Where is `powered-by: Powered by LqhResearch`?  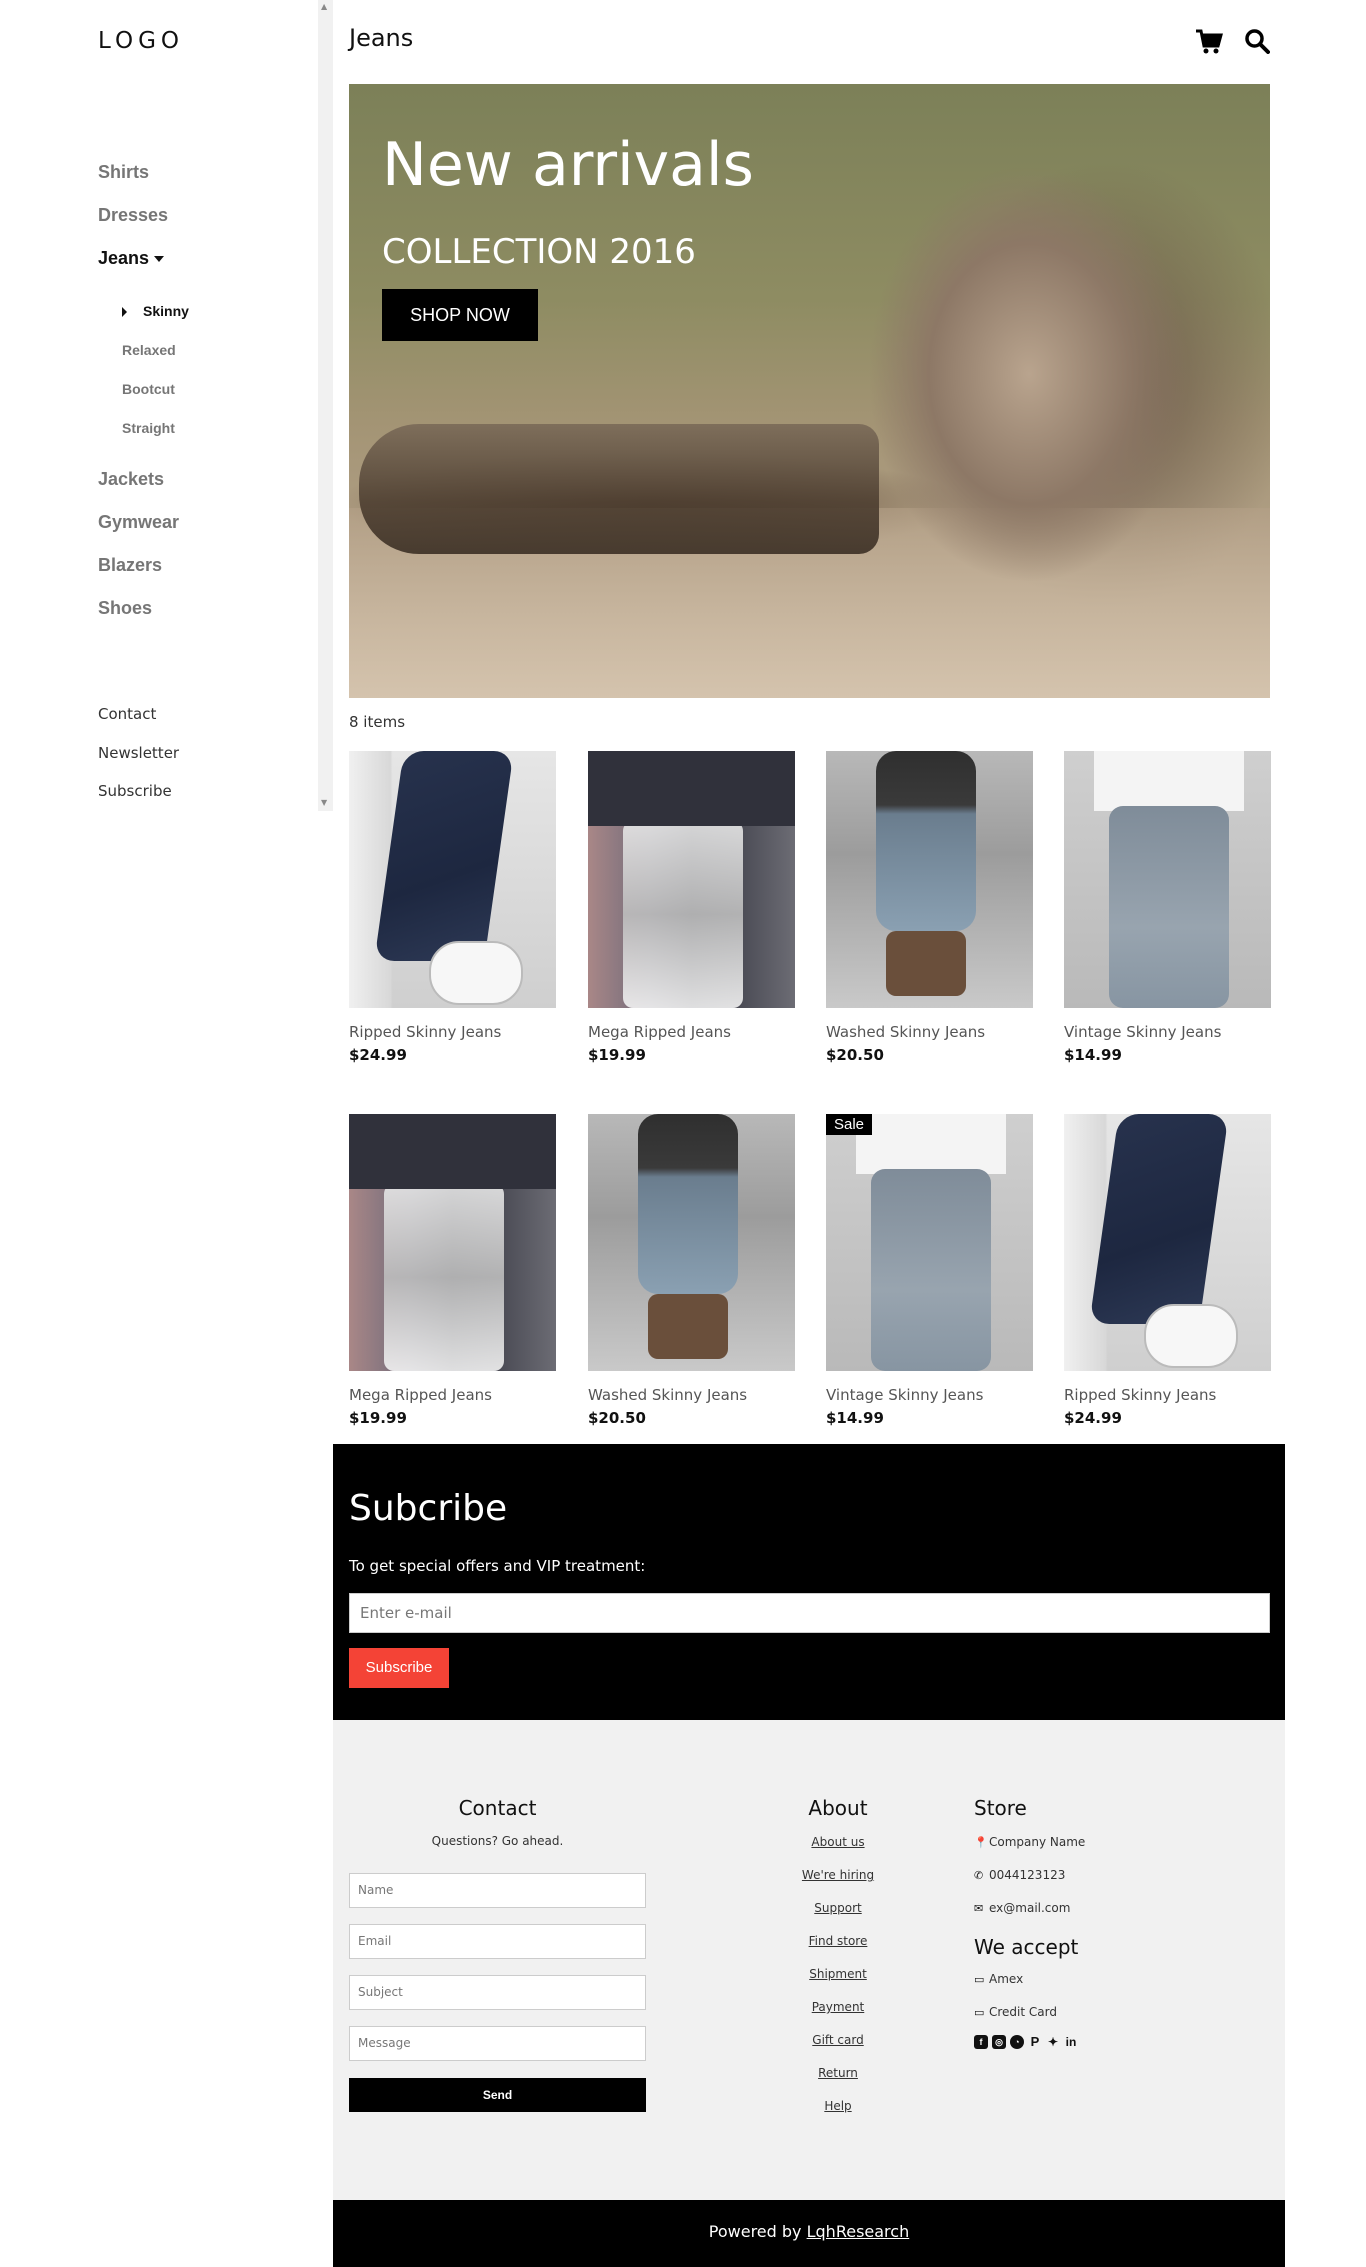
powered-by: Powered by LqhResearch is located at coordinates (809, 2231).